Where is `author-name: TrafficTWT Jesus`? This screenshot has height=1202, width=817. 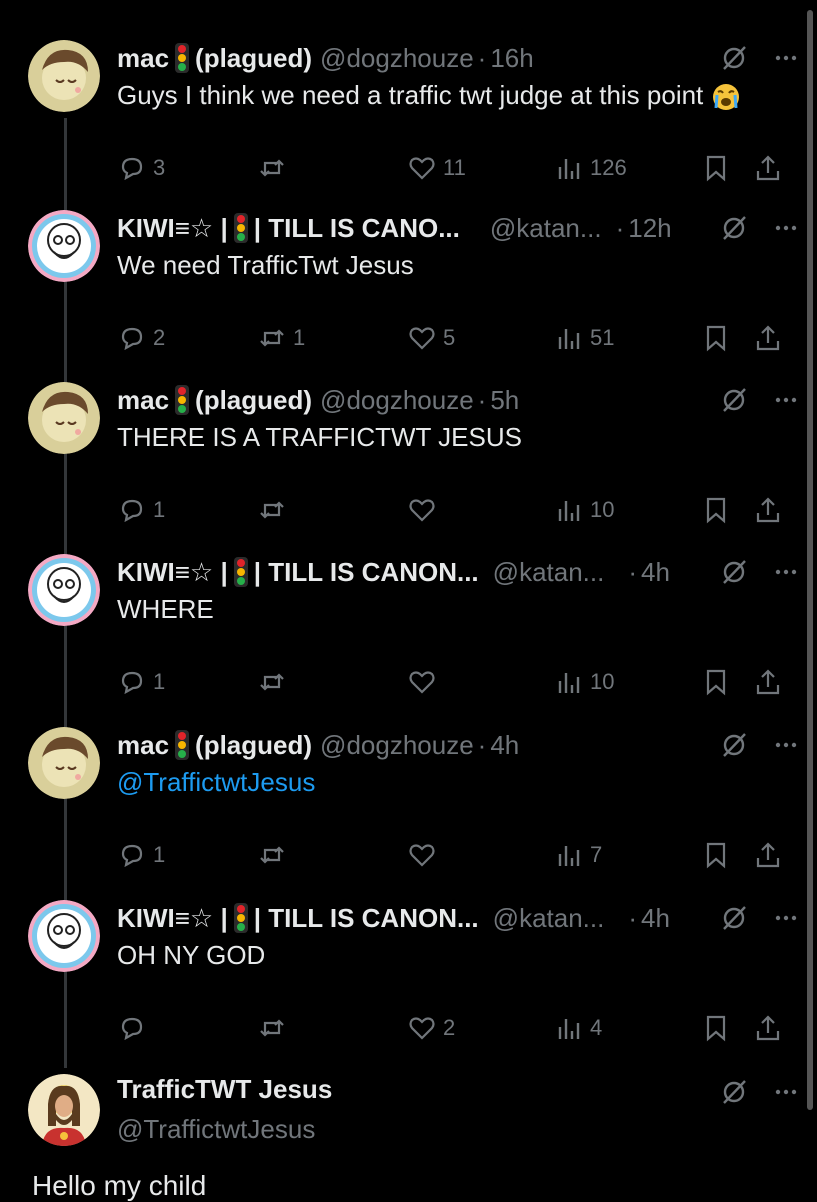 author-name: TrafficTWT Jesus is located at coordinates (224, 1089).